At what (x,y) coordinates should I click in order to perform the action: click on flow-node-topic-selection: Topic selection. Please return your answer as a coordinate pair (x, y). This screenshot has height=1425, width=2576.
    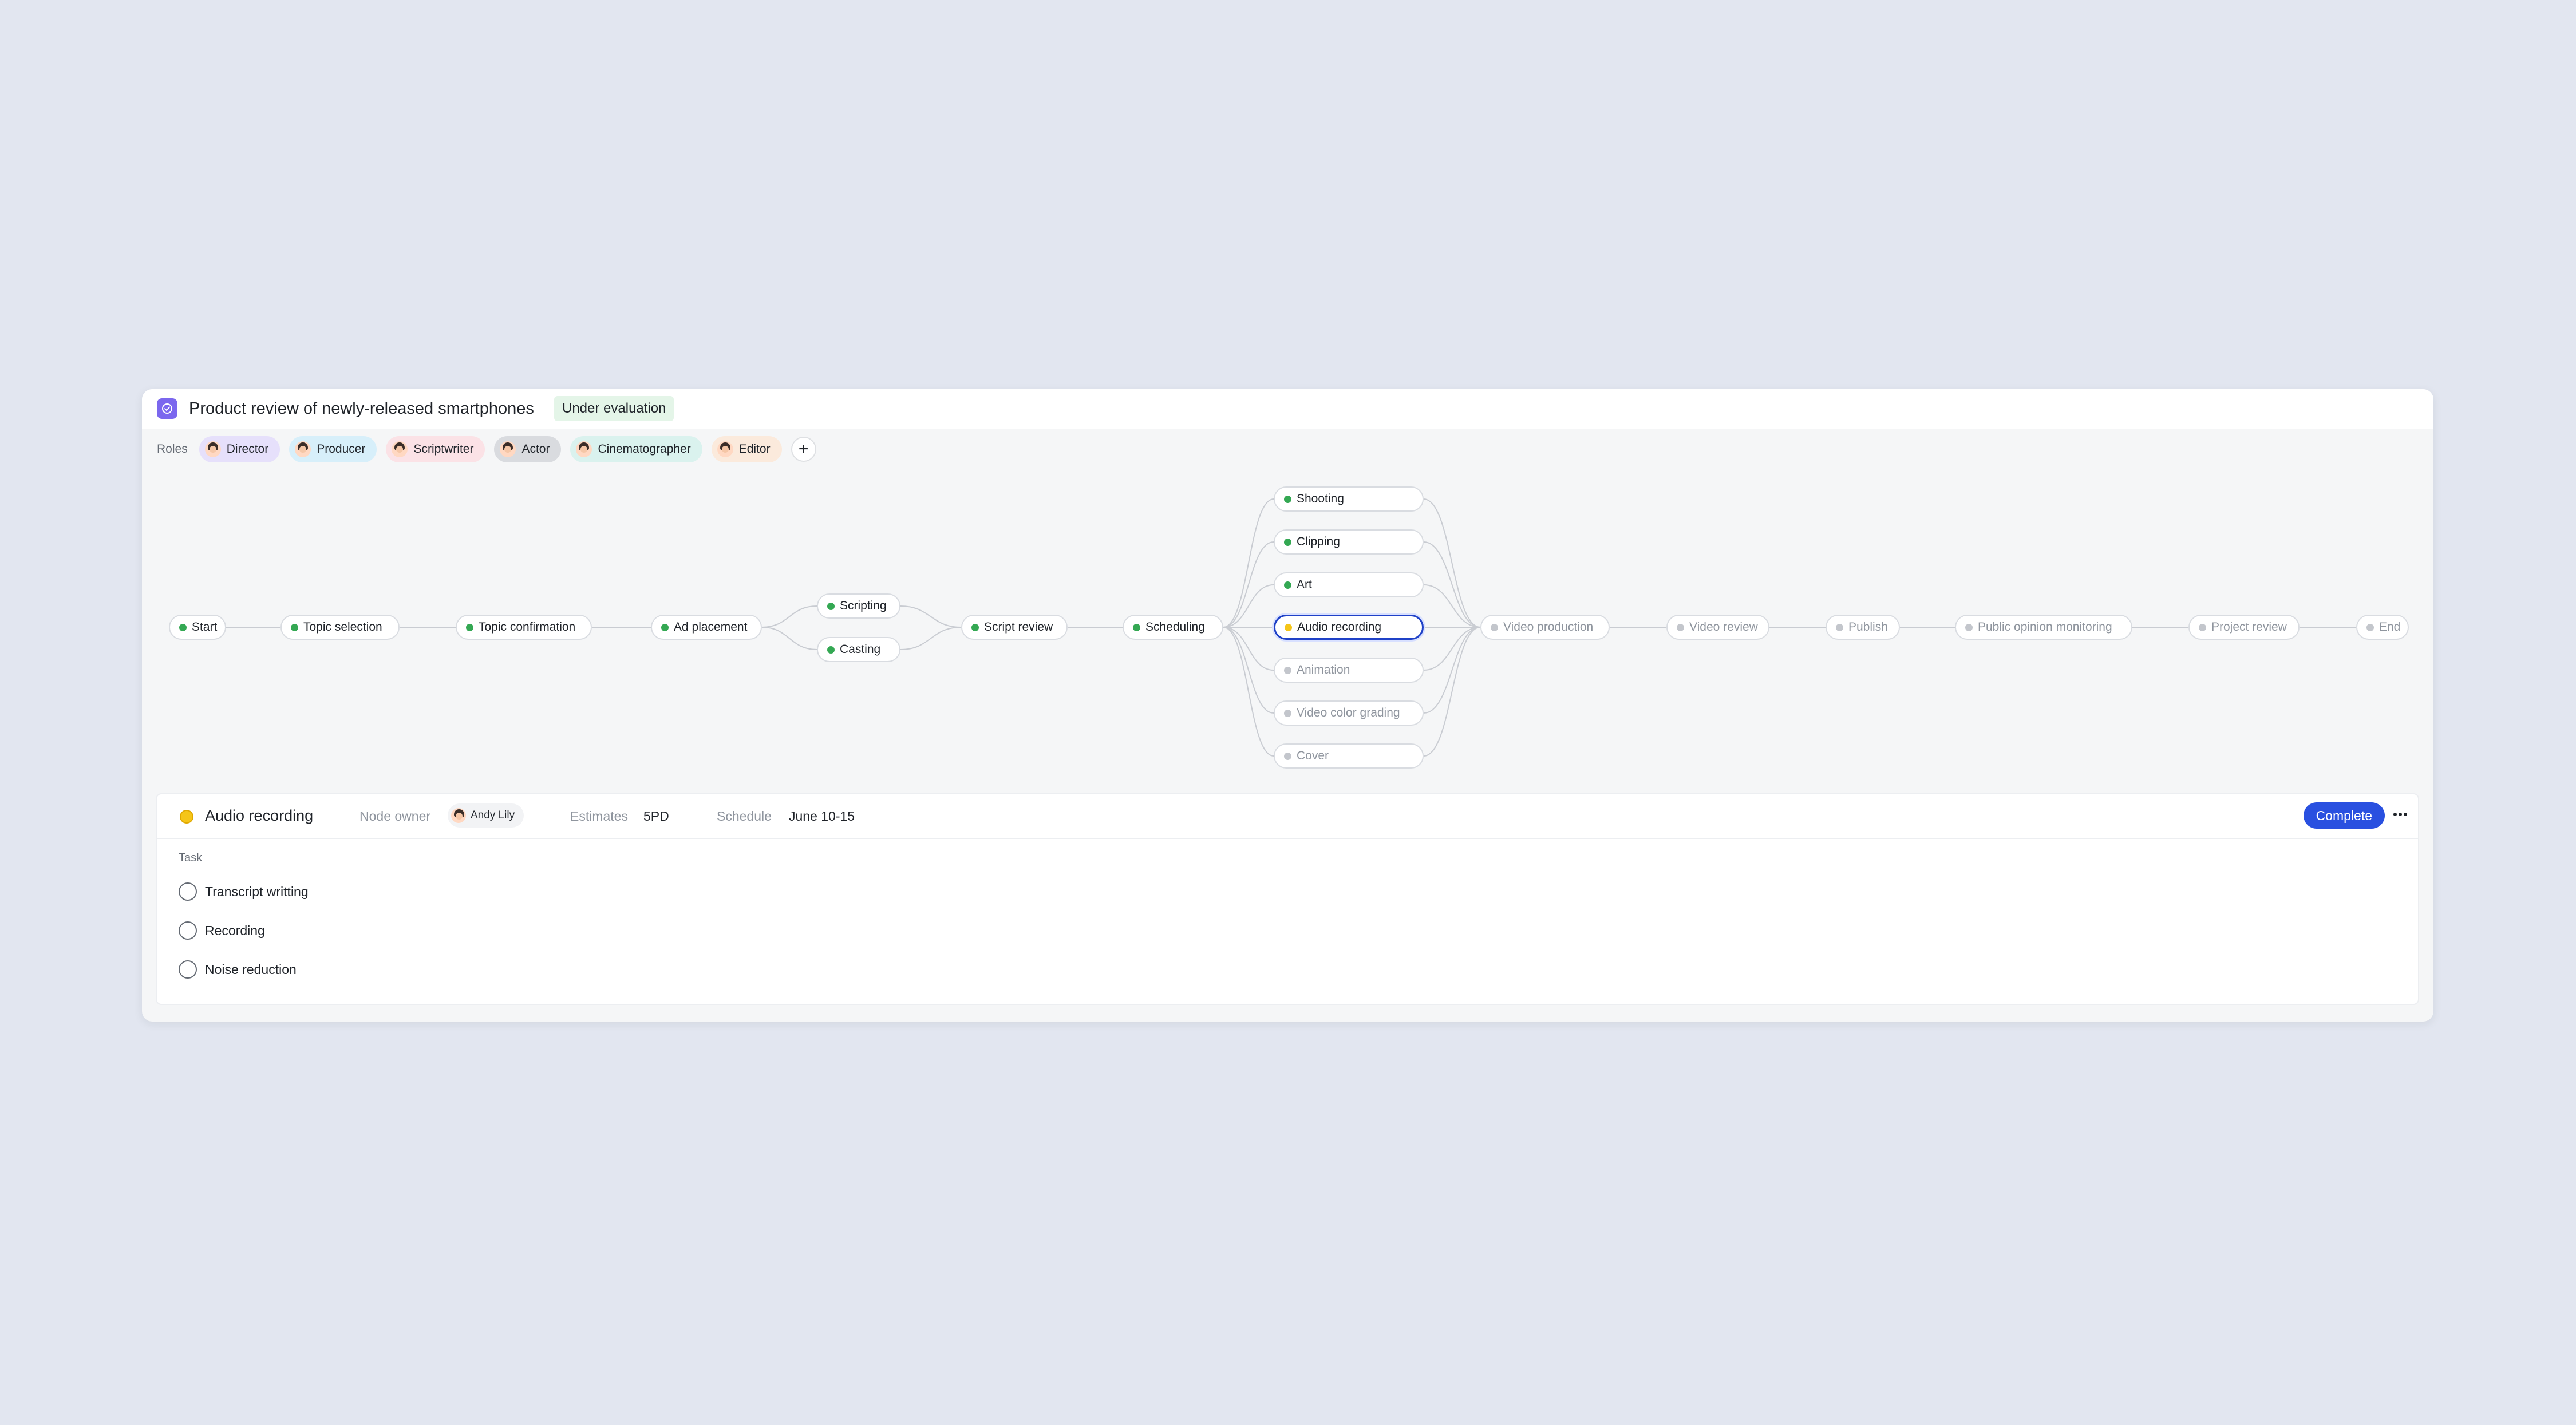
    Looking at the image, I should click on (340, 628).